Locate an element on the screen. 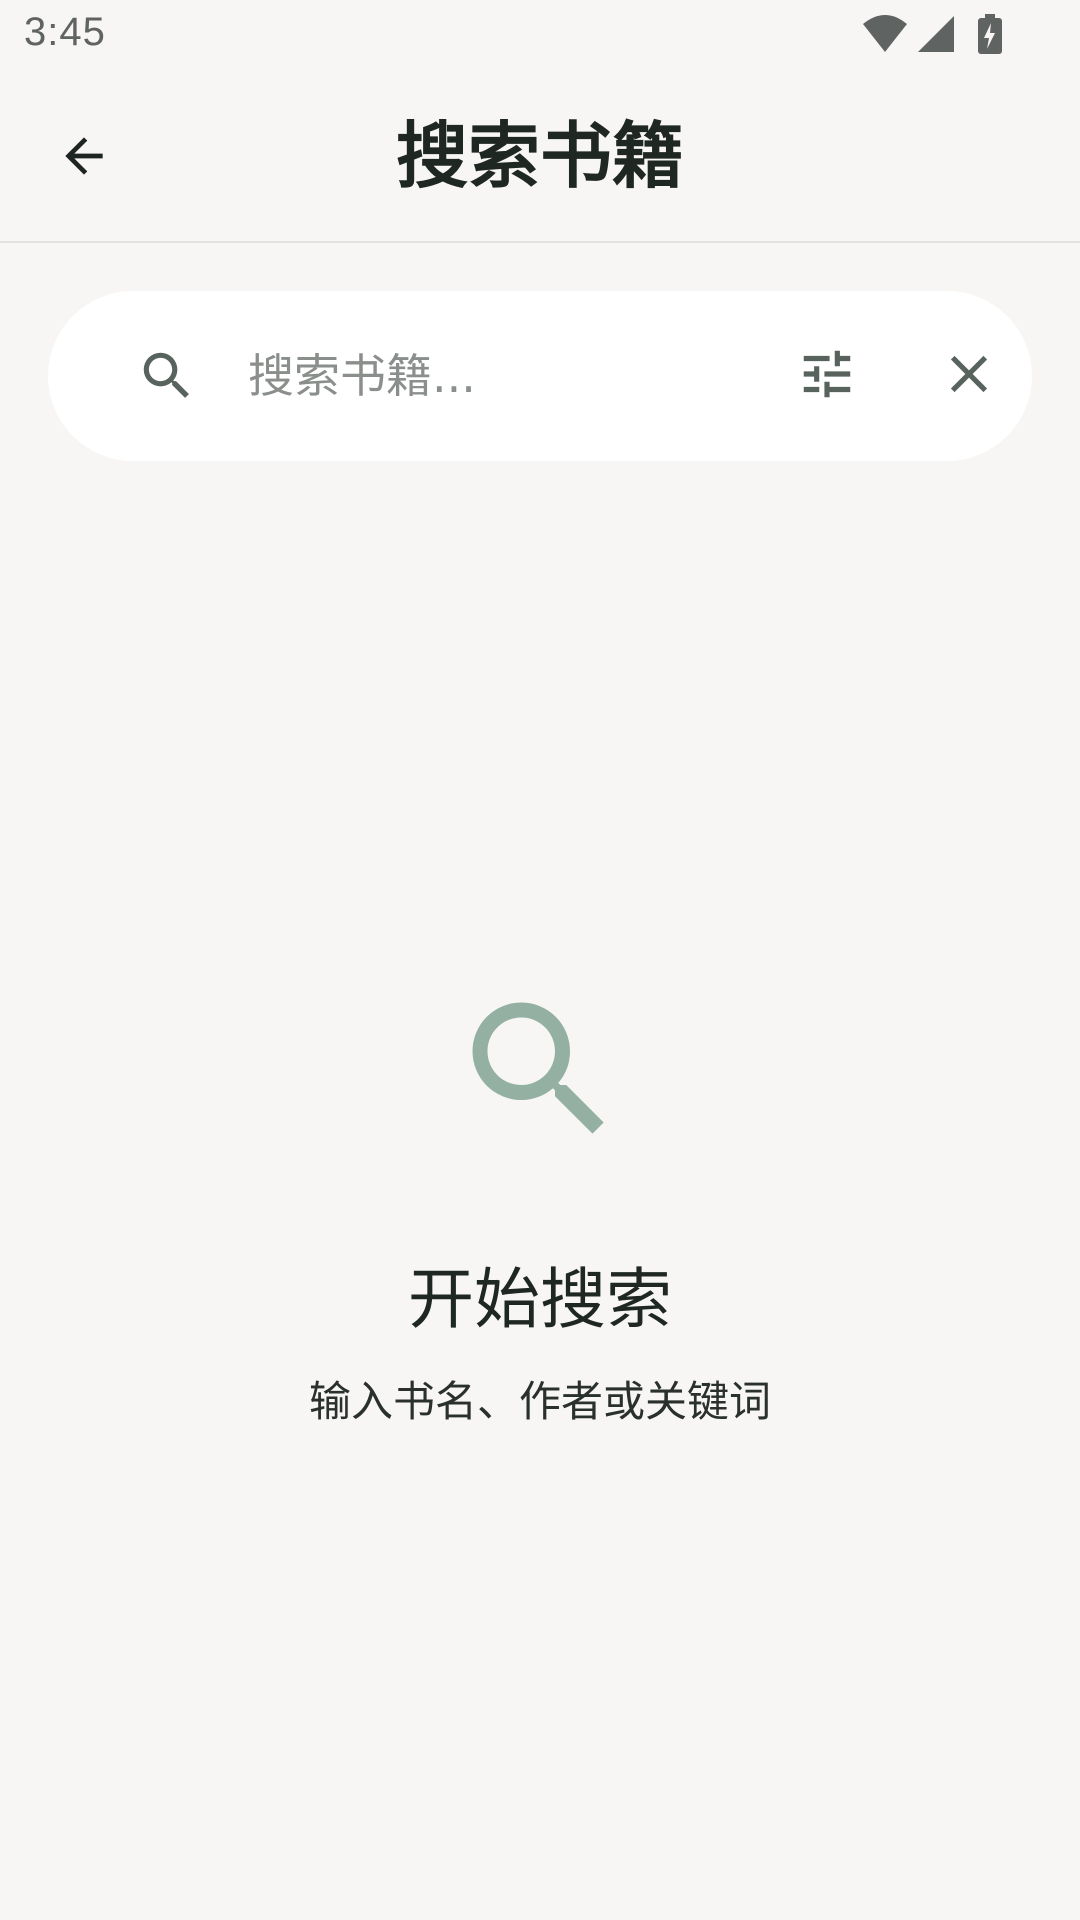 The width and height of the screenshot is (1080, 1920). empty-search-icon is located at coordinates (540, 1070).